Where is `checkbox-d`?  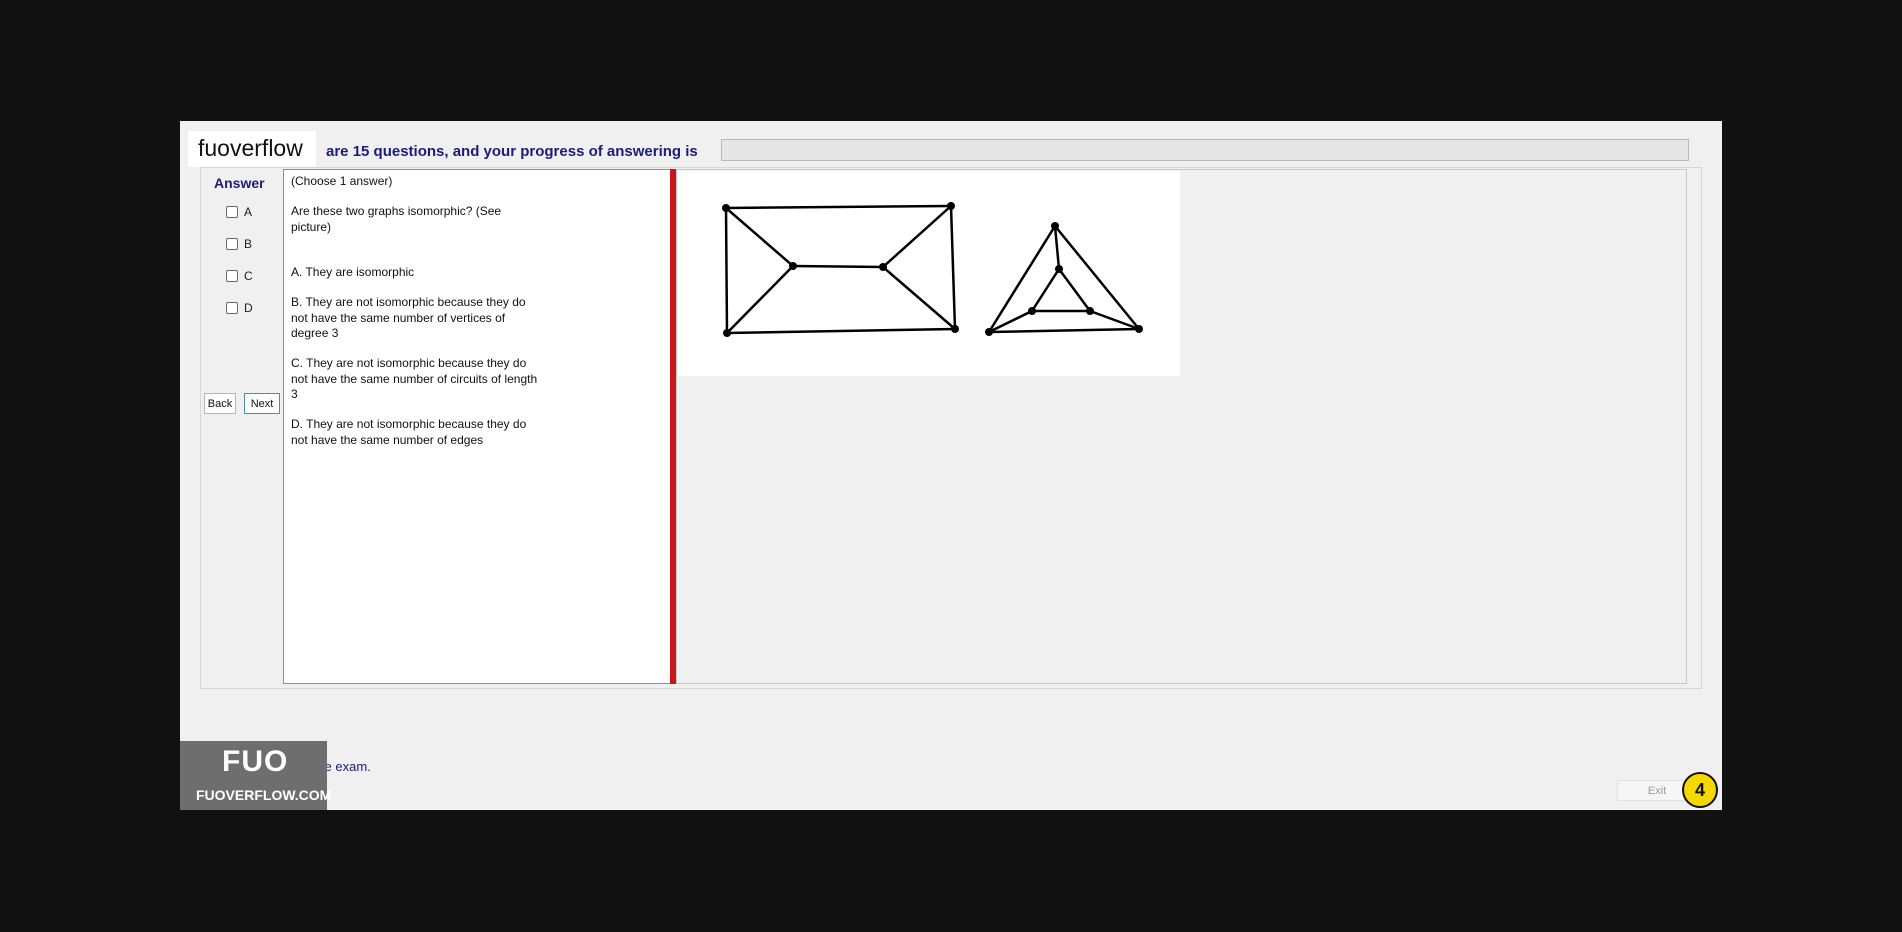
checkbox-d is located at coordinates (232, 308).